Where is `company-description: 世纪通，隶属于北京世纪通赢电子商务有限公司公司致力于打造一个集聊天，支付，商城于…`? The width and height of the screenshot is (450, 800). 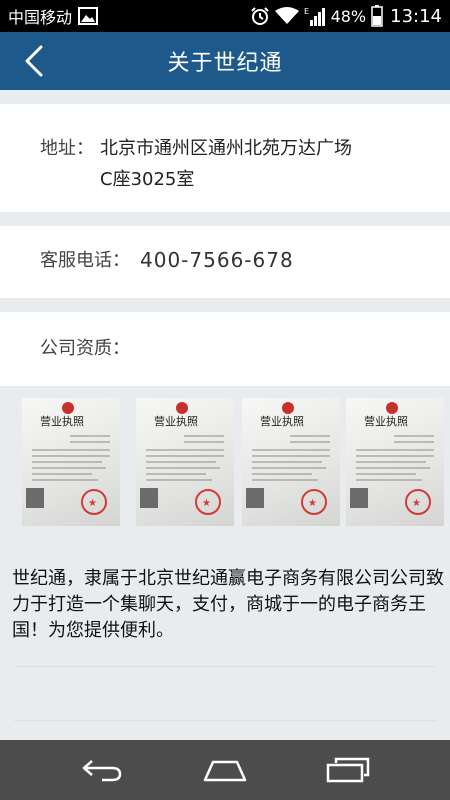
company-description: 世纪通，隶属于北京世纪通赢电子商务有限公司公司致力于打造一个集聊天，支付，商城于… is located at coordinates (228, 604).